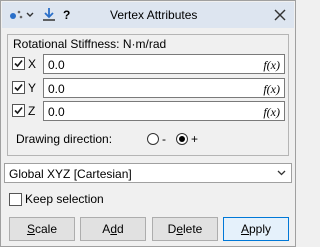 The height and width of the screenshot is (247, 320). What do you see at coordinates (164, 111) in the screenshot?
I see `value-field-z: 0.0 f(x)` at bounding box center [164, 111].